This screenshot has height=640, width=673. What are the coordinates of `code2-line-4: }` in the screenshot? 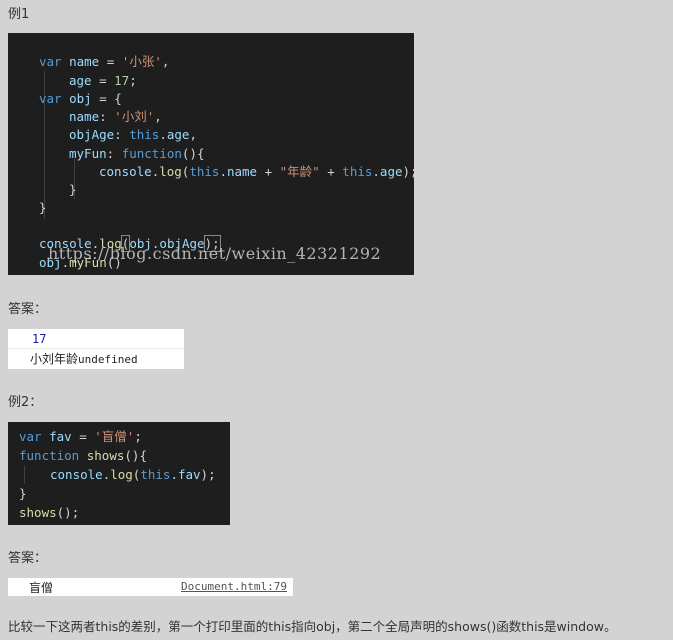 It's located at (23, 493).